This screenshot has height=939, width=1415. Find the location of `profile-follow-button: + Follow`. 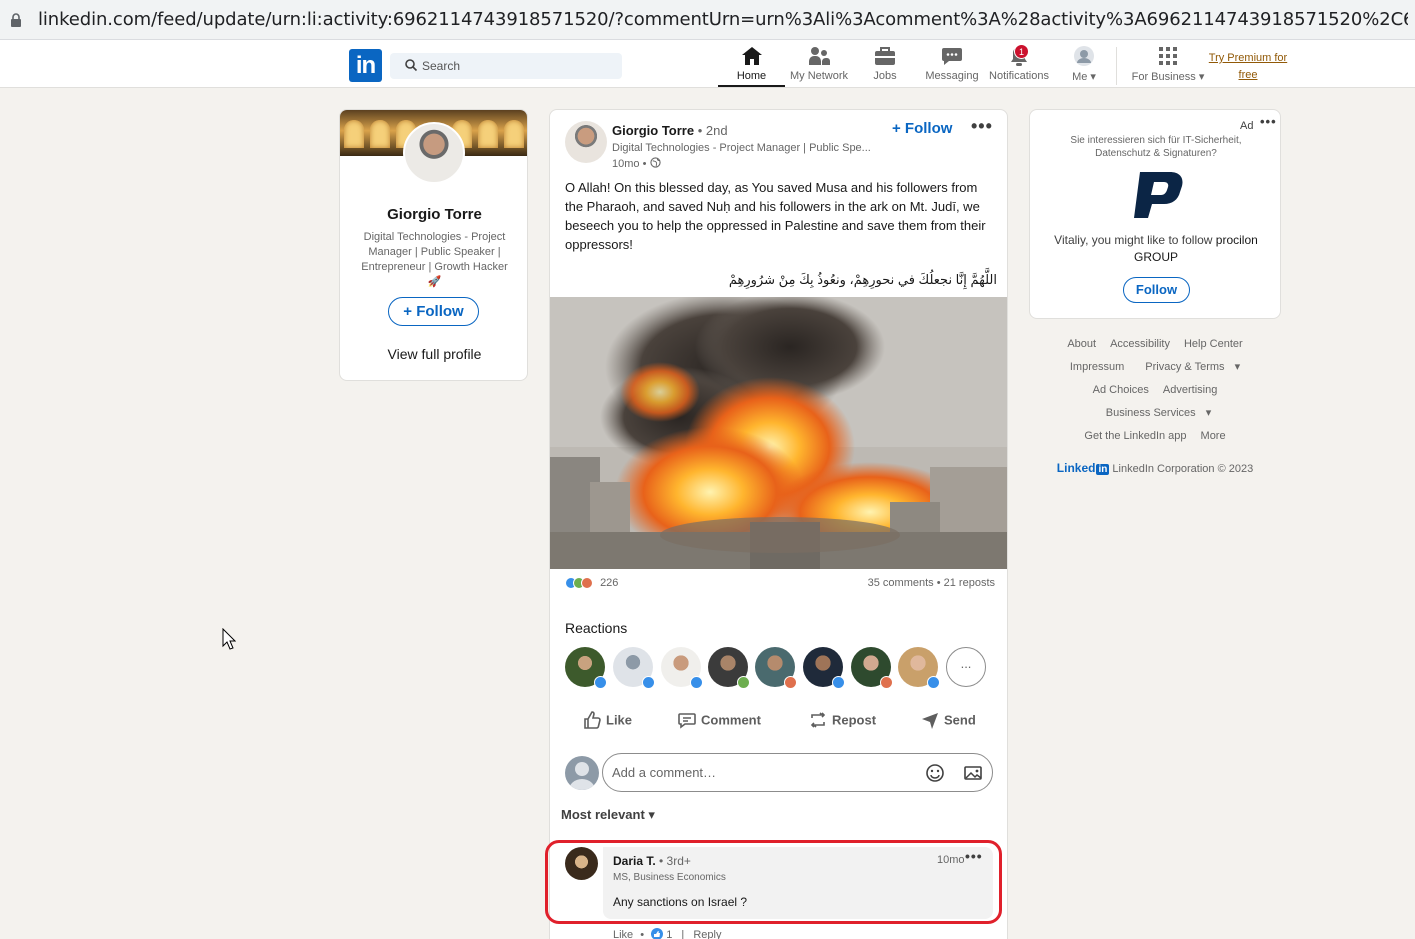

profile-follow-button: + Follow is located at coordinates (433, 311).